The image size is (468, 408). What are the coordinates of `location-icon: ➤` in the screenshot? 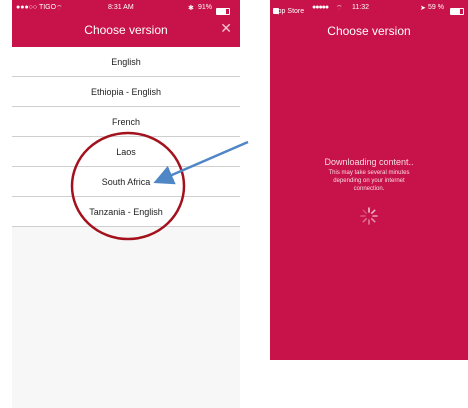 It's located at (423, 8).